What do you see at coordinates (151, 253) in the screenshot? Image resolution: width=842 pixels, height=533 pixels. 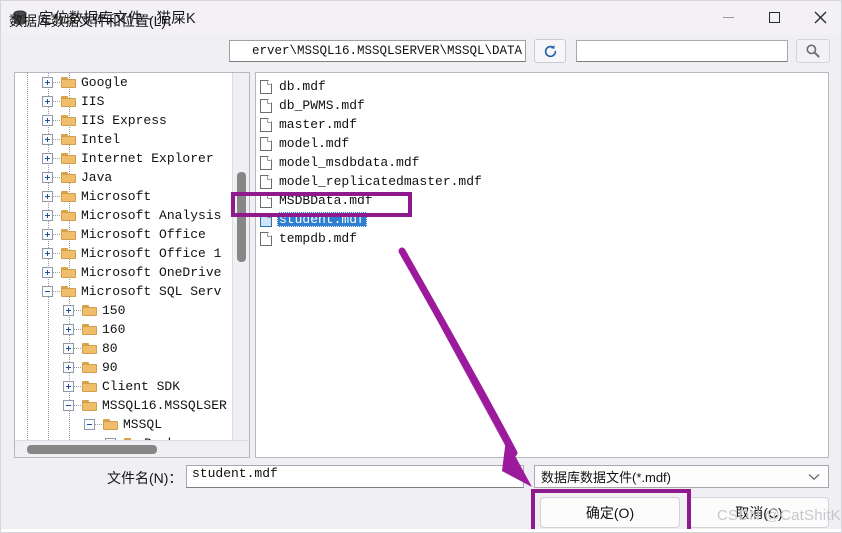 I see `tree-item-label: Microsoft Office 1` at bounding box center [151, 253].